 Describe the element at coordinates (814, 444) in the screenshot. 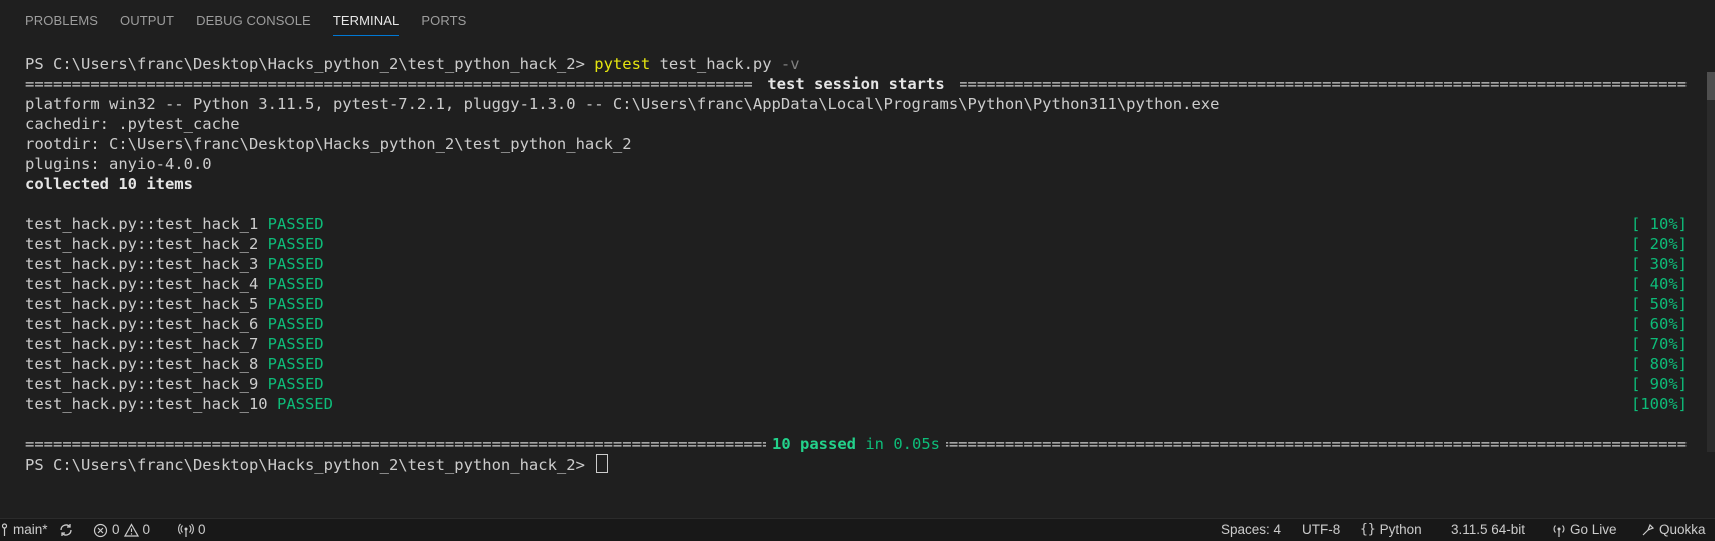

I see `summary-passed: 10 passed` at that location.